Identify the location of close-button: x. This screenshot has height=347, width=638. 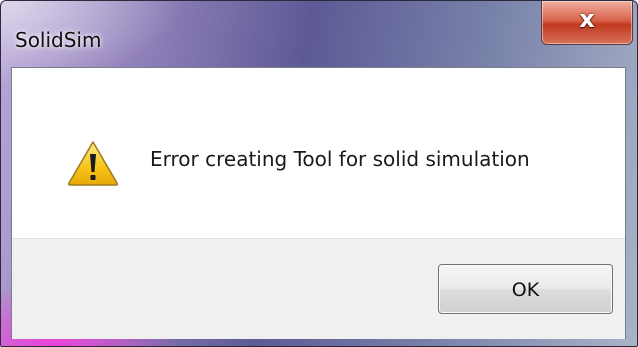
(587, 23).